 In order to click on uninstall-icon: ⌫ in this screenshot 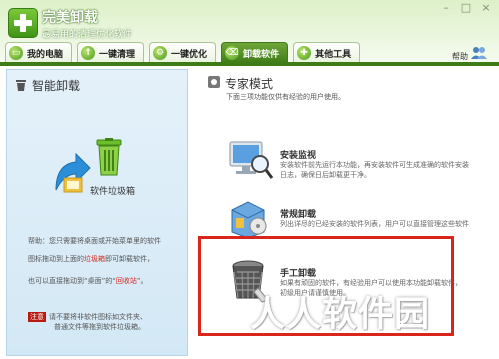, I will do `click(232, 53)`.